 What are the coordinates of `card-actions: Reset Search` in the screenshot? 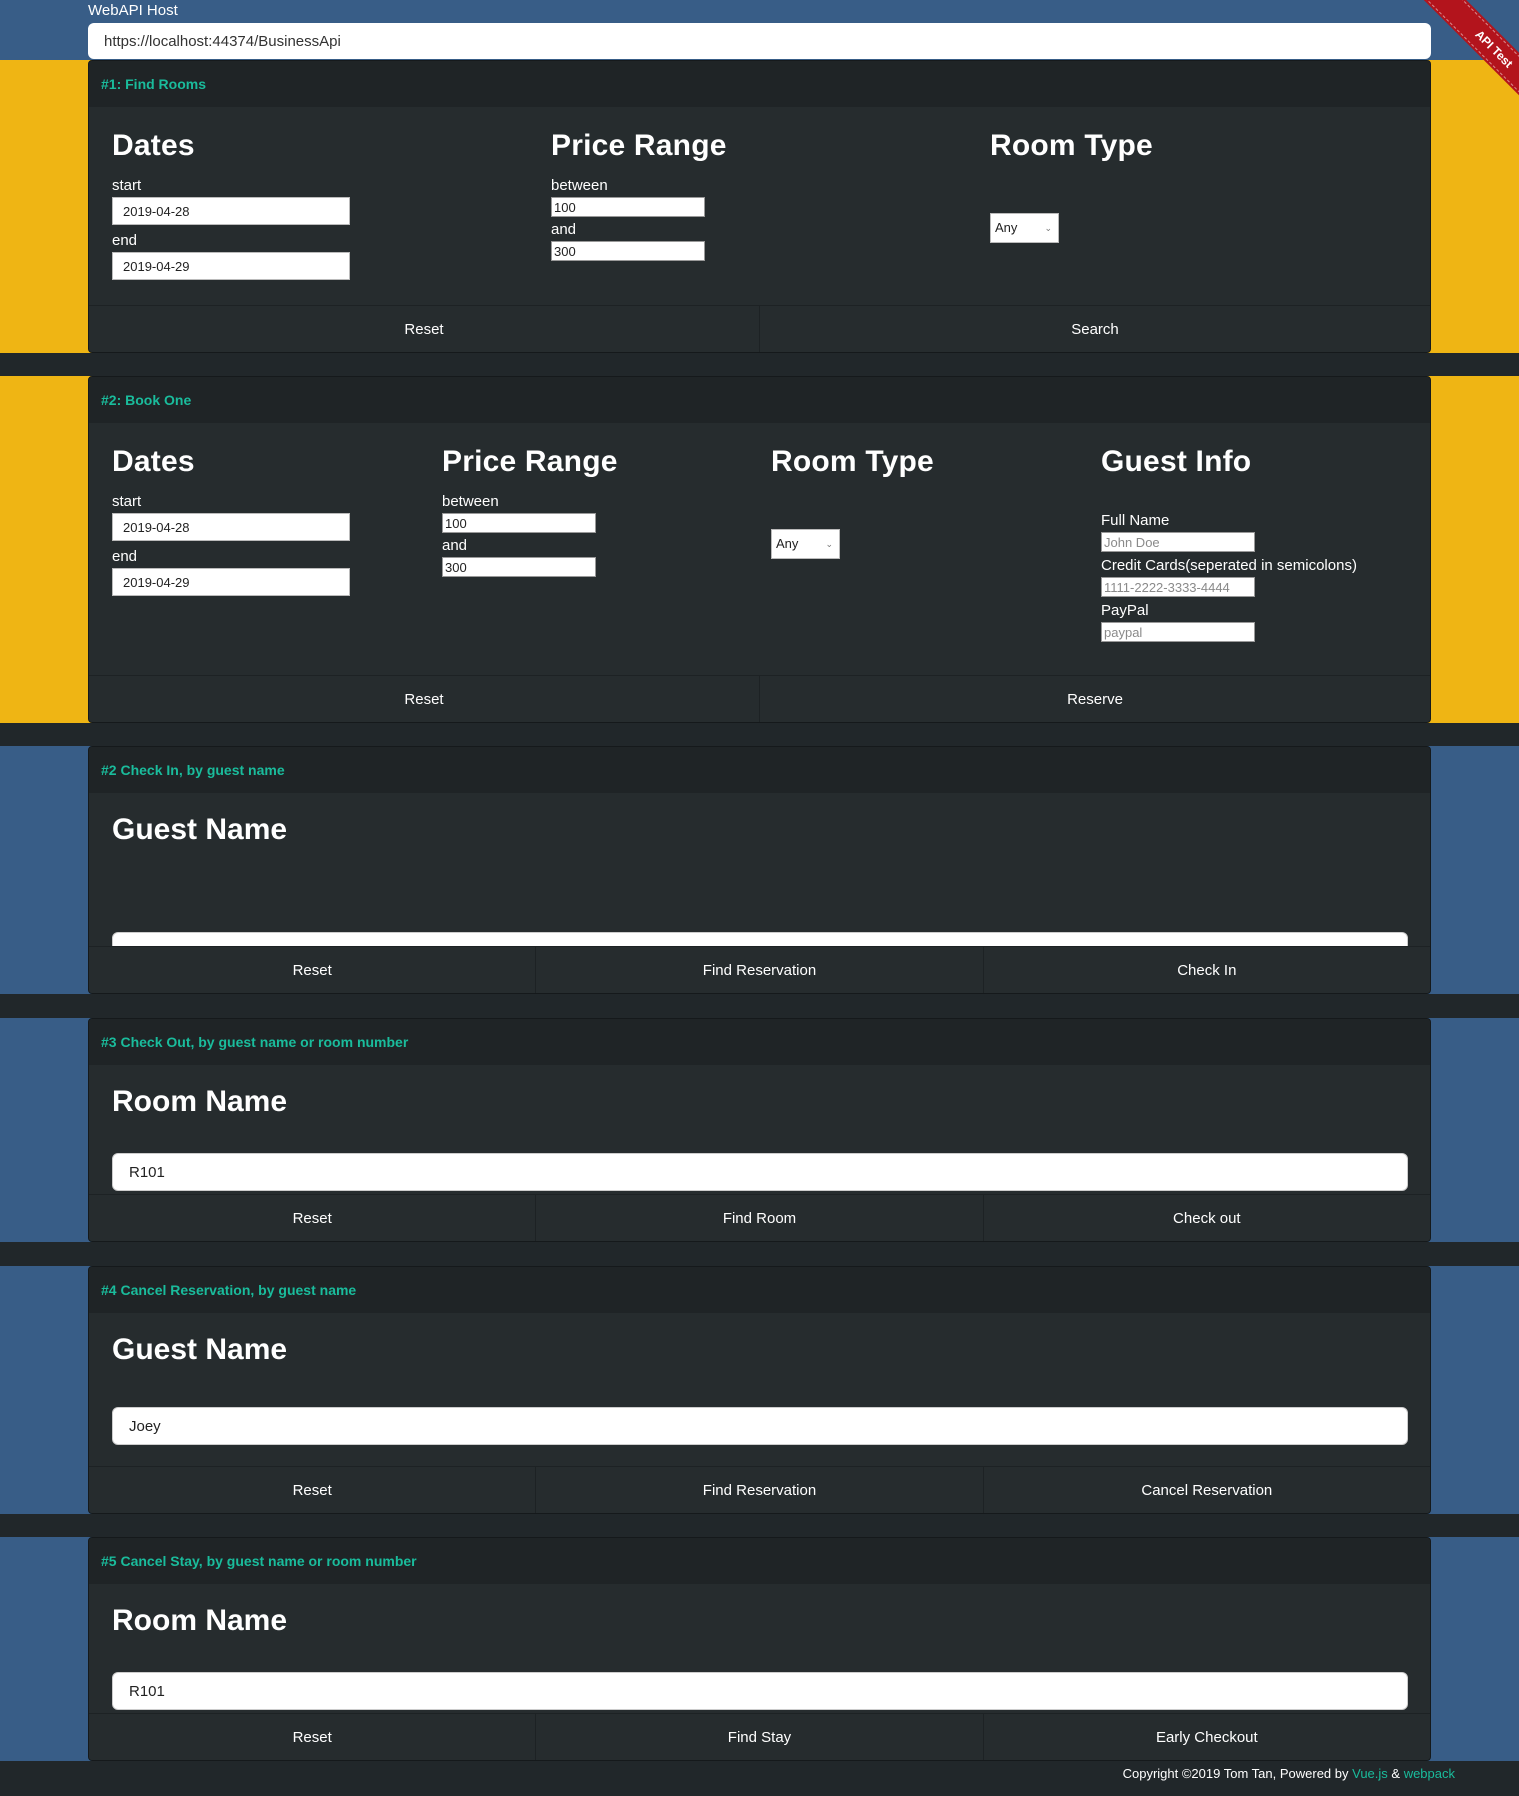 It's located at (759, 328).